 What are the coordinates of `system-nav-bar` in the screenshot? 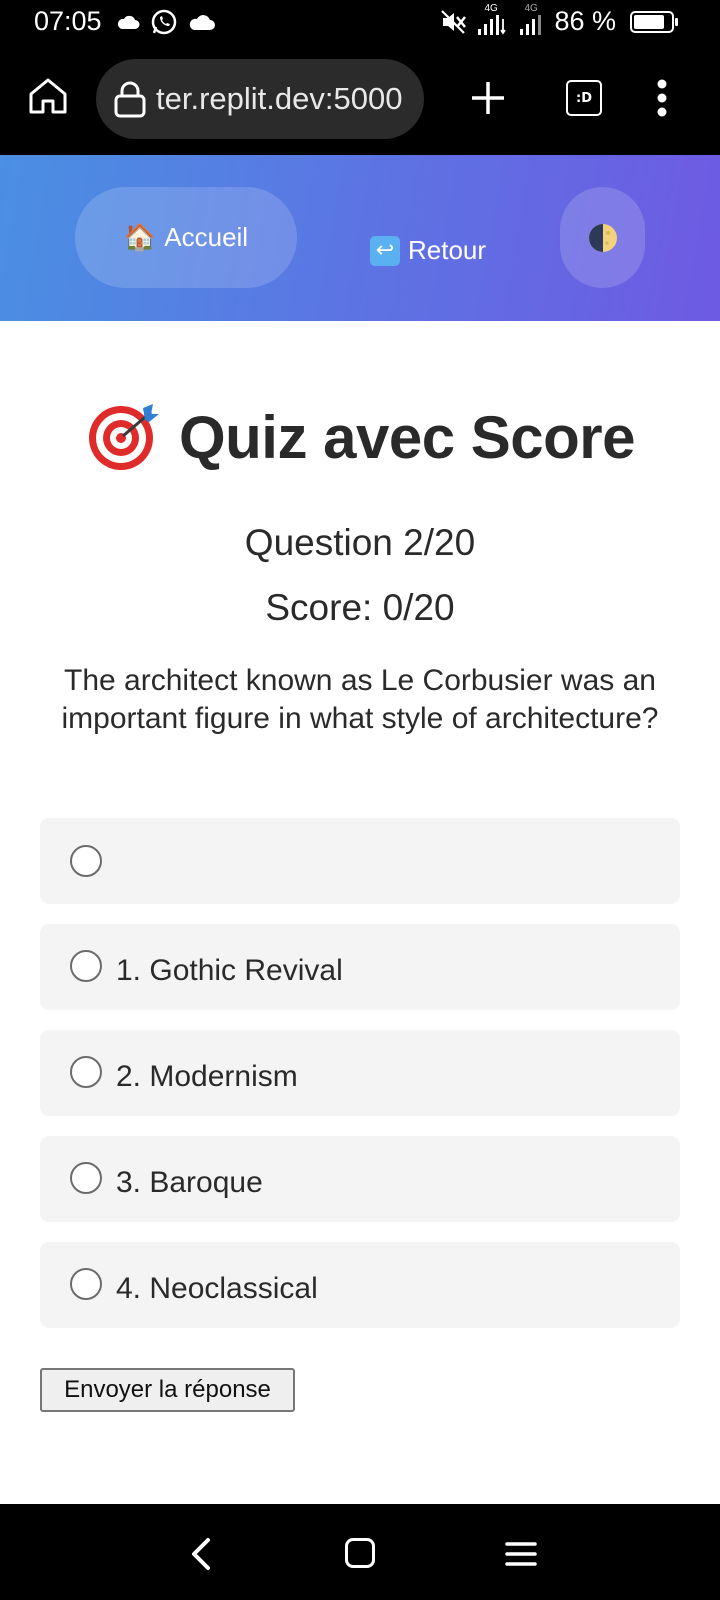 It's located at (360, 1552).